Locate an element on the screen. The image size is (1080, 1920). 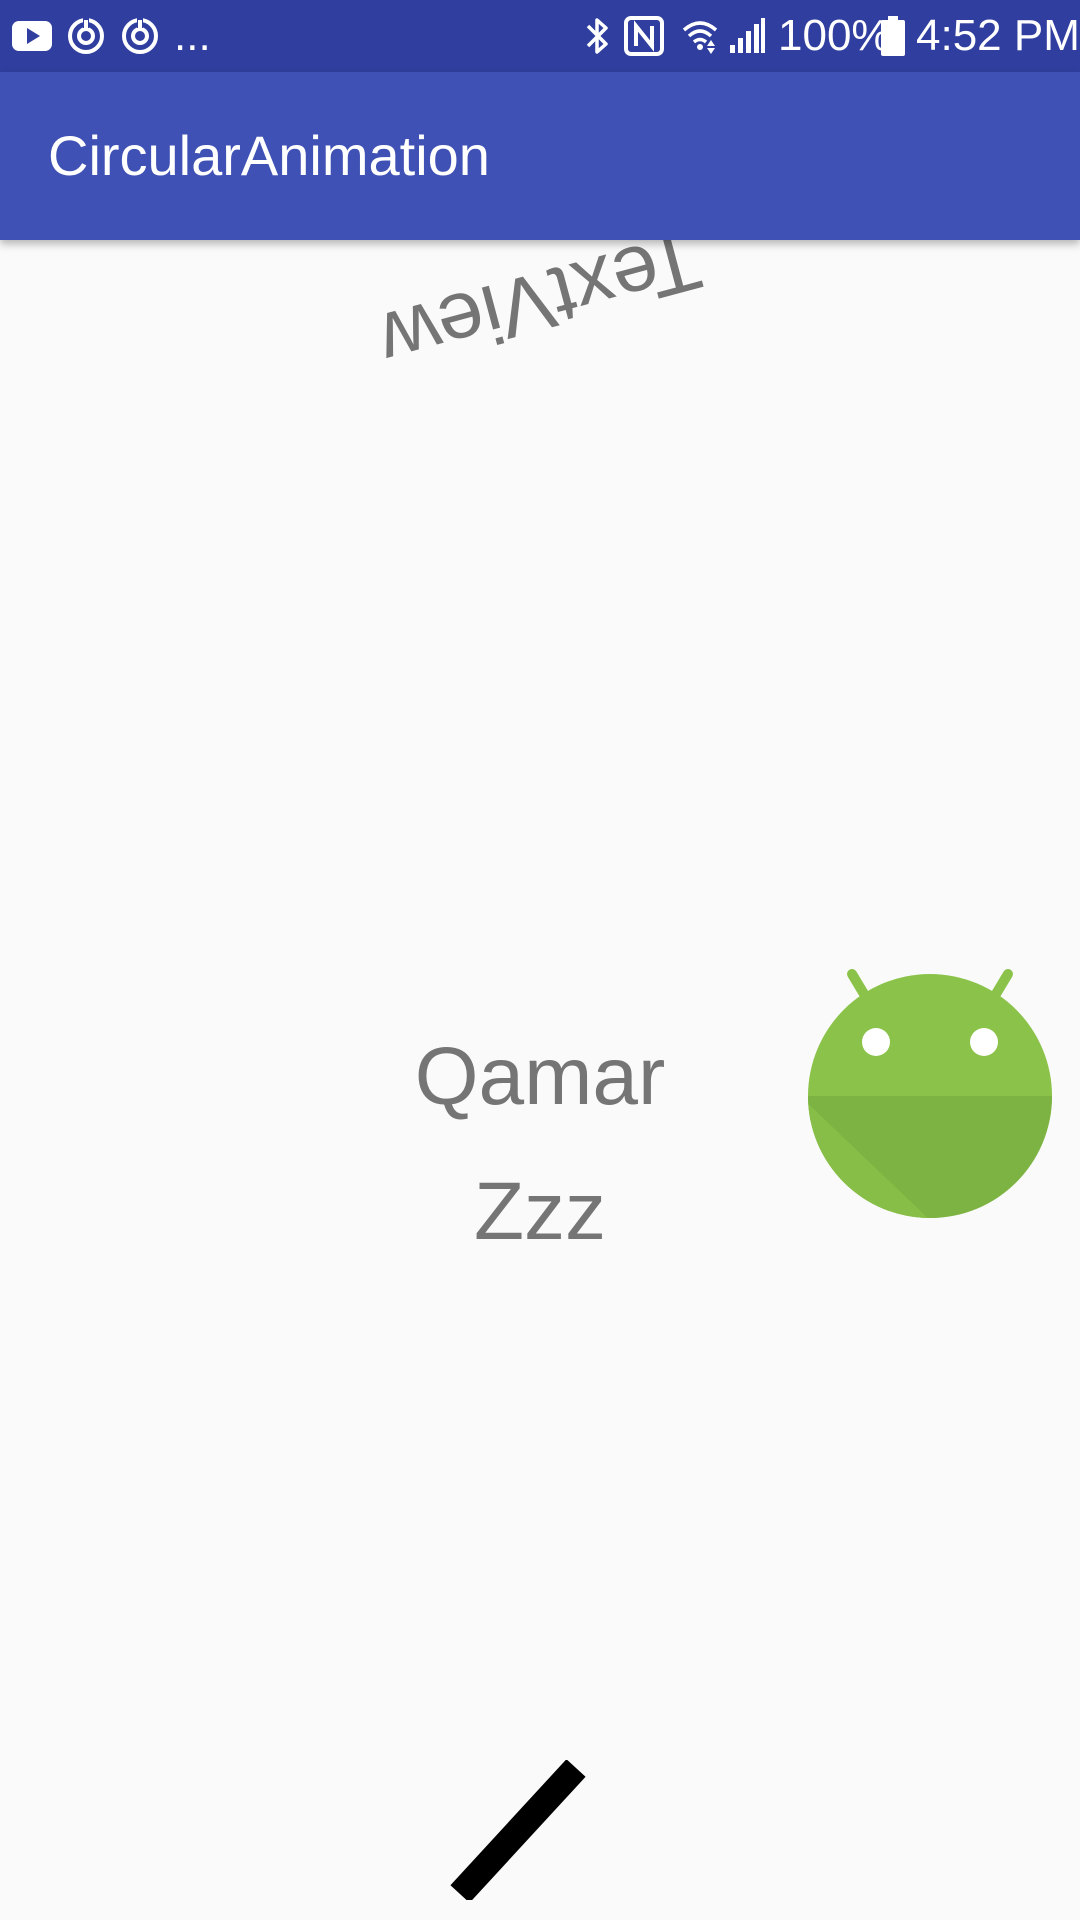
android-launcher-icon is located at coordinates (930, 1090).